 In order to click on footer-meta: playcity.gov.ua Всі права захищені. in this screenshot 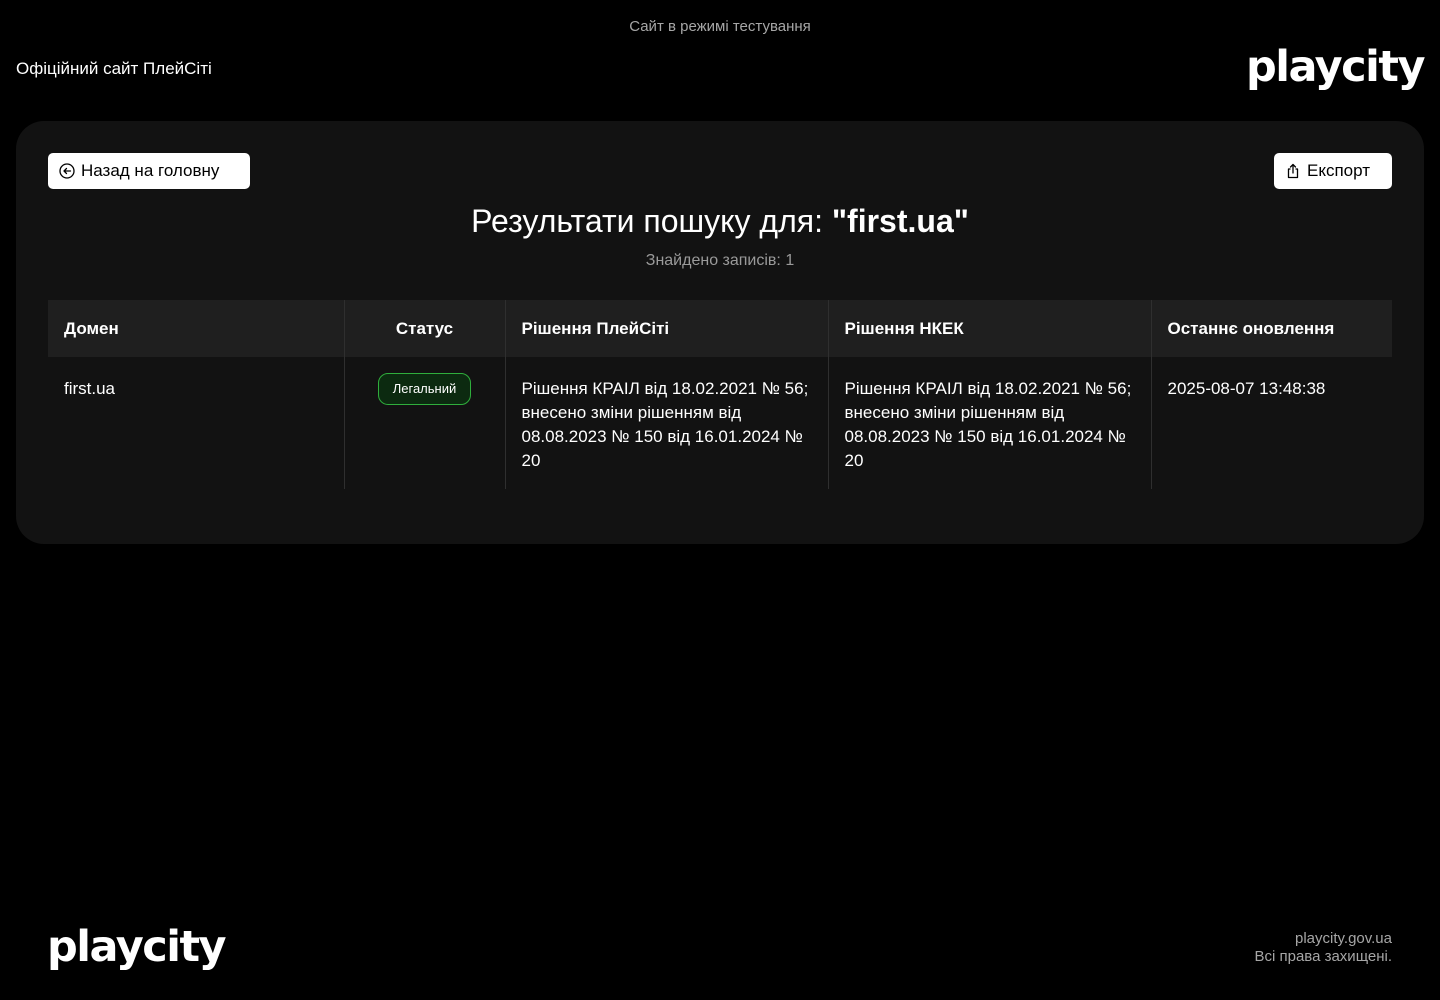, I will do `click(1323, 948)`.